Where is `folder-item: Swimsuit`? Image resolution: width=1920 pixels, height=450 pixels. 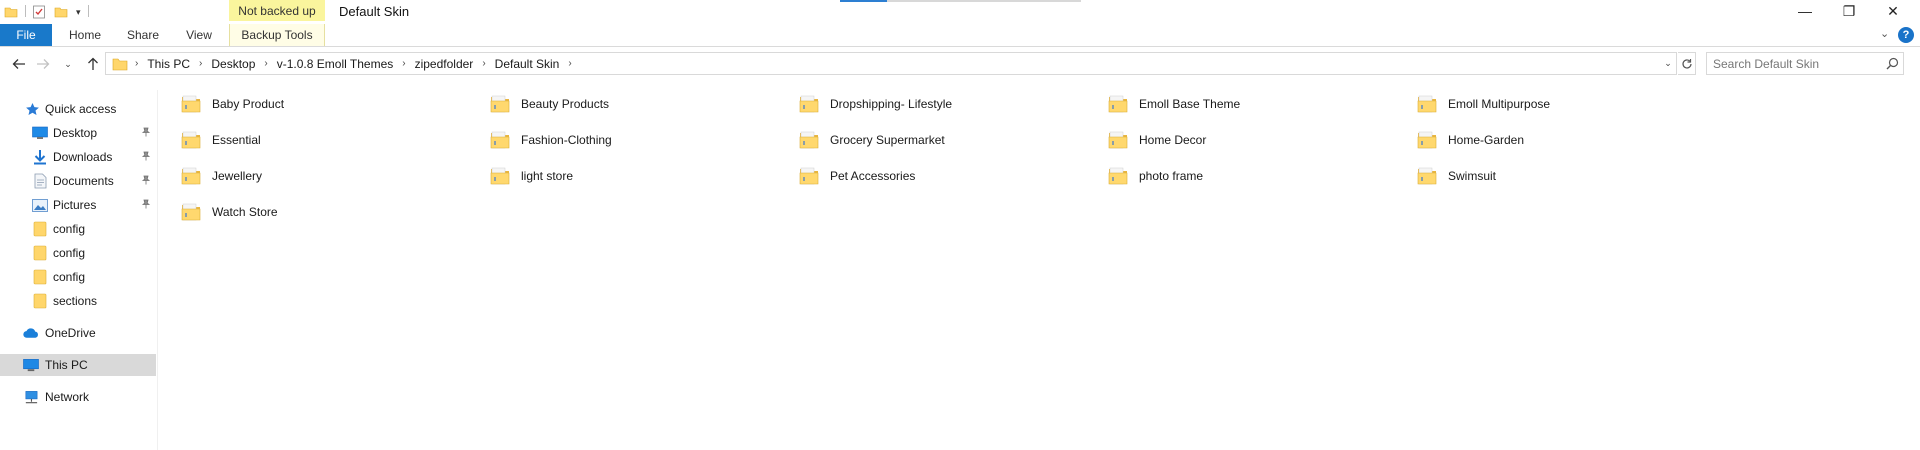
folder-item: Swimsuit is located at coordinates (1566, 176).